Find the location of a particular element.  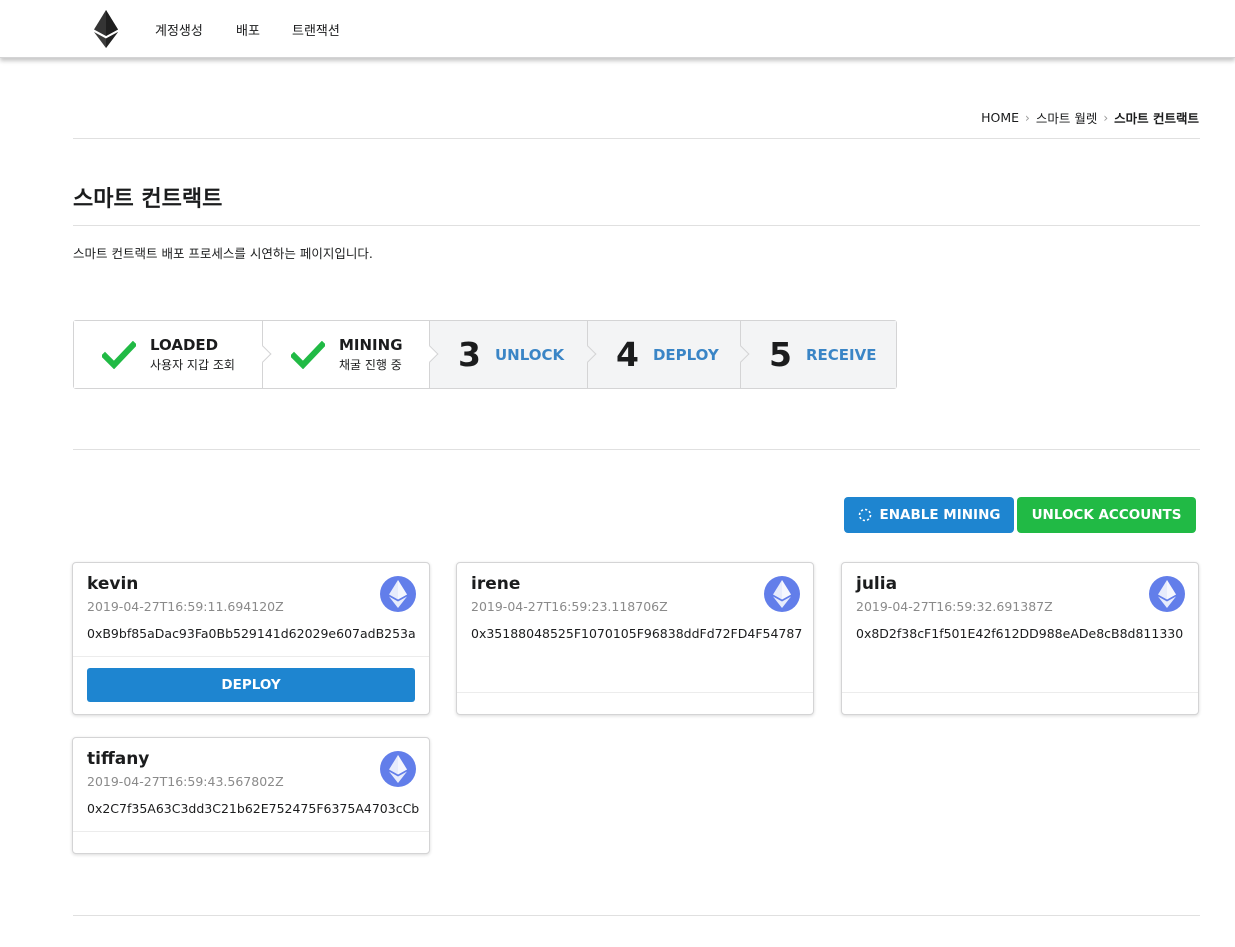

step-number: 3 is located at coordinates (469, 354).